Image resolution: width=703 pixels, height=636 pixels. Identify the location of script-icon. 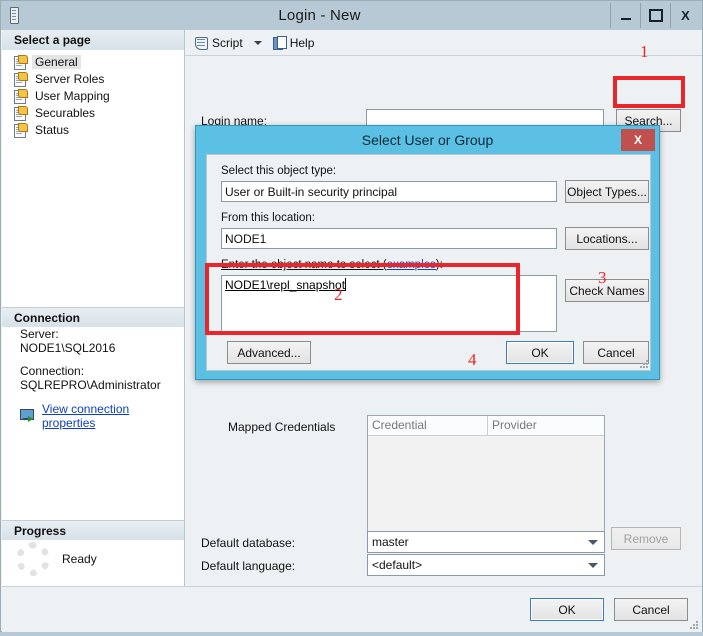
(201, 43).